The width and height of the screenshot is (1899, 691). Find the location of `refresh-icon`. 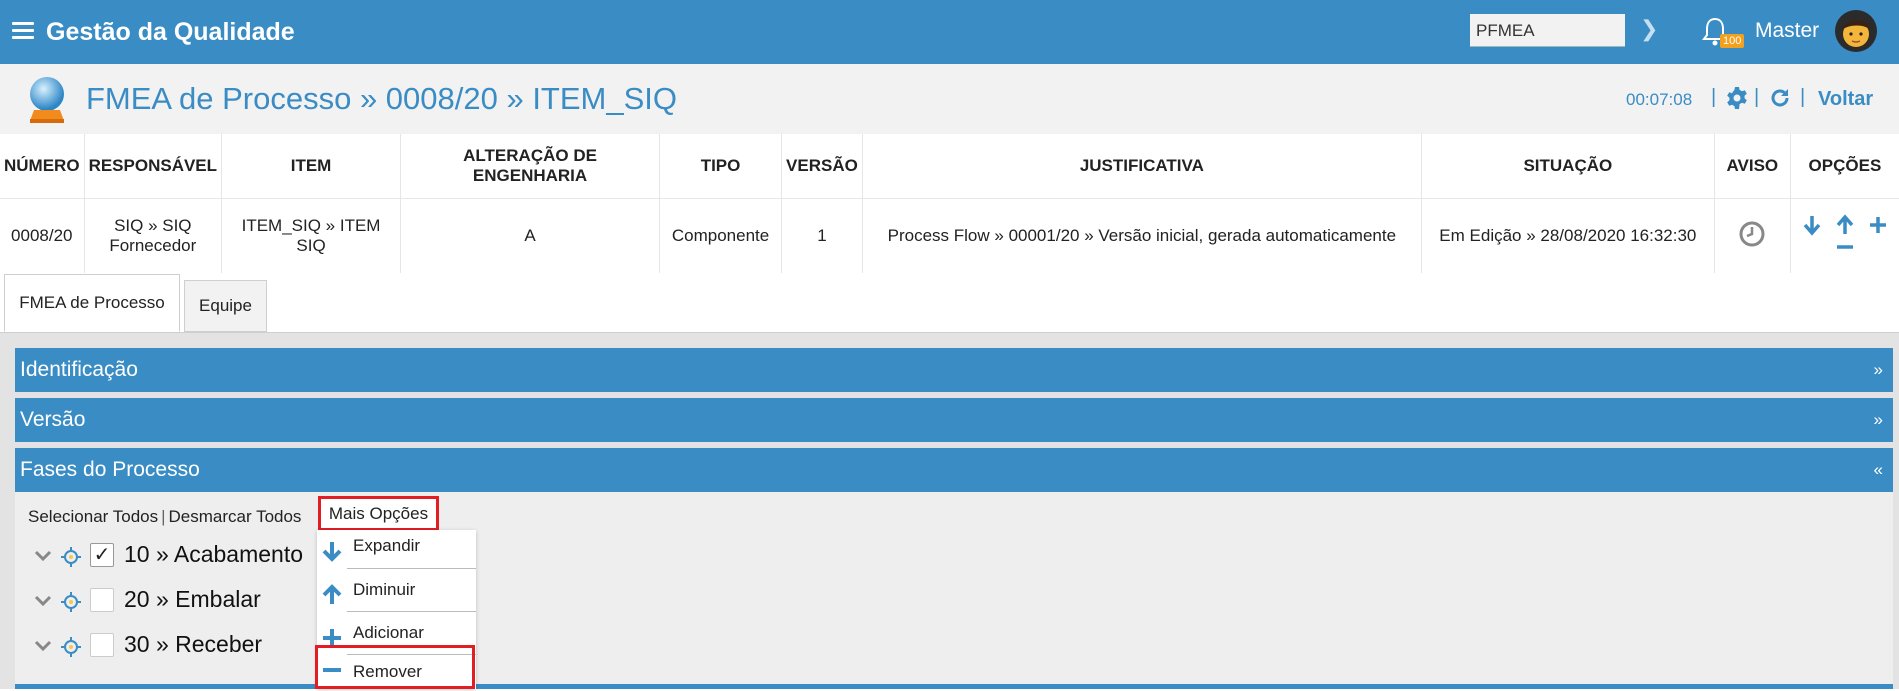

refresh-icon is located at coordinates (1780, 98).